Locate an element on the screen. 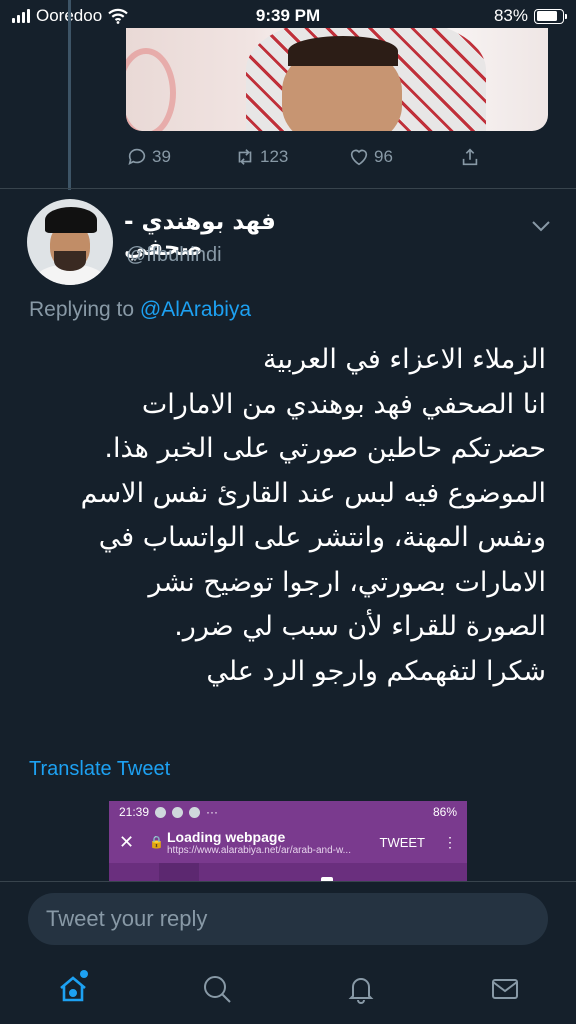  more-options-button is located at coordinates (541, 226).